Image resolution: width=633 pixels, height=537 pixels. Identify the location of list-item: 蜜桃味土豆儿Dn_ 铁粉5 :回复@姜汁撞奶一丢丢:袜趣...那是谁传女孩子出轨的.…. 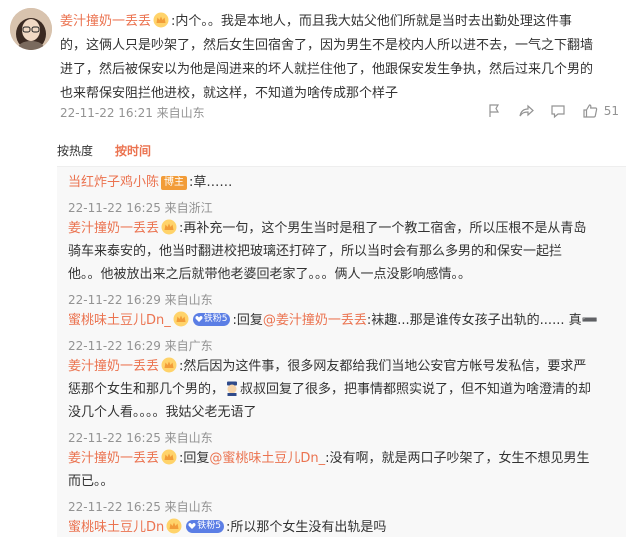
(342, 332).